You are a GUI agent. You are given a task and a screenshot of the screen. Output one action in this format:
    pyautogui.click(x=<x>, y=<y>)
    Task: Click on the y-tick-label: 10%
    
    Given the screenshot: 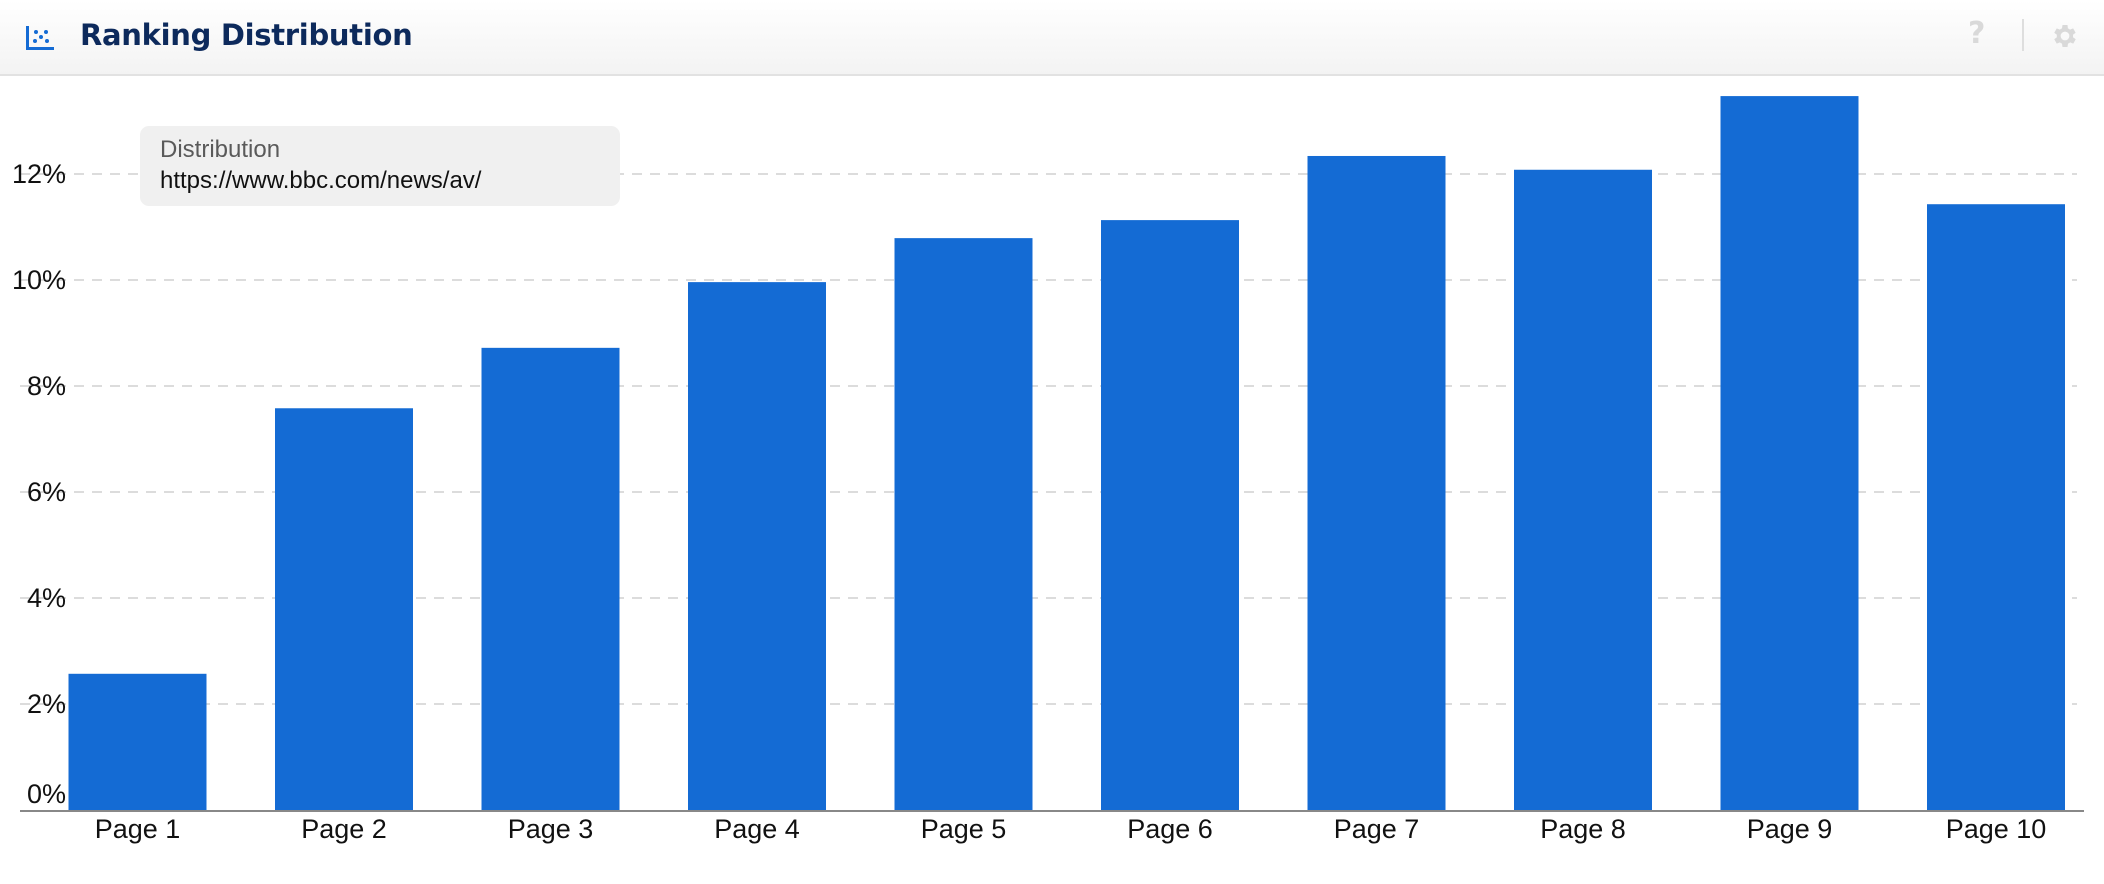 What is the action you would take?
    pyautogui.click(x=39, y=280)
    